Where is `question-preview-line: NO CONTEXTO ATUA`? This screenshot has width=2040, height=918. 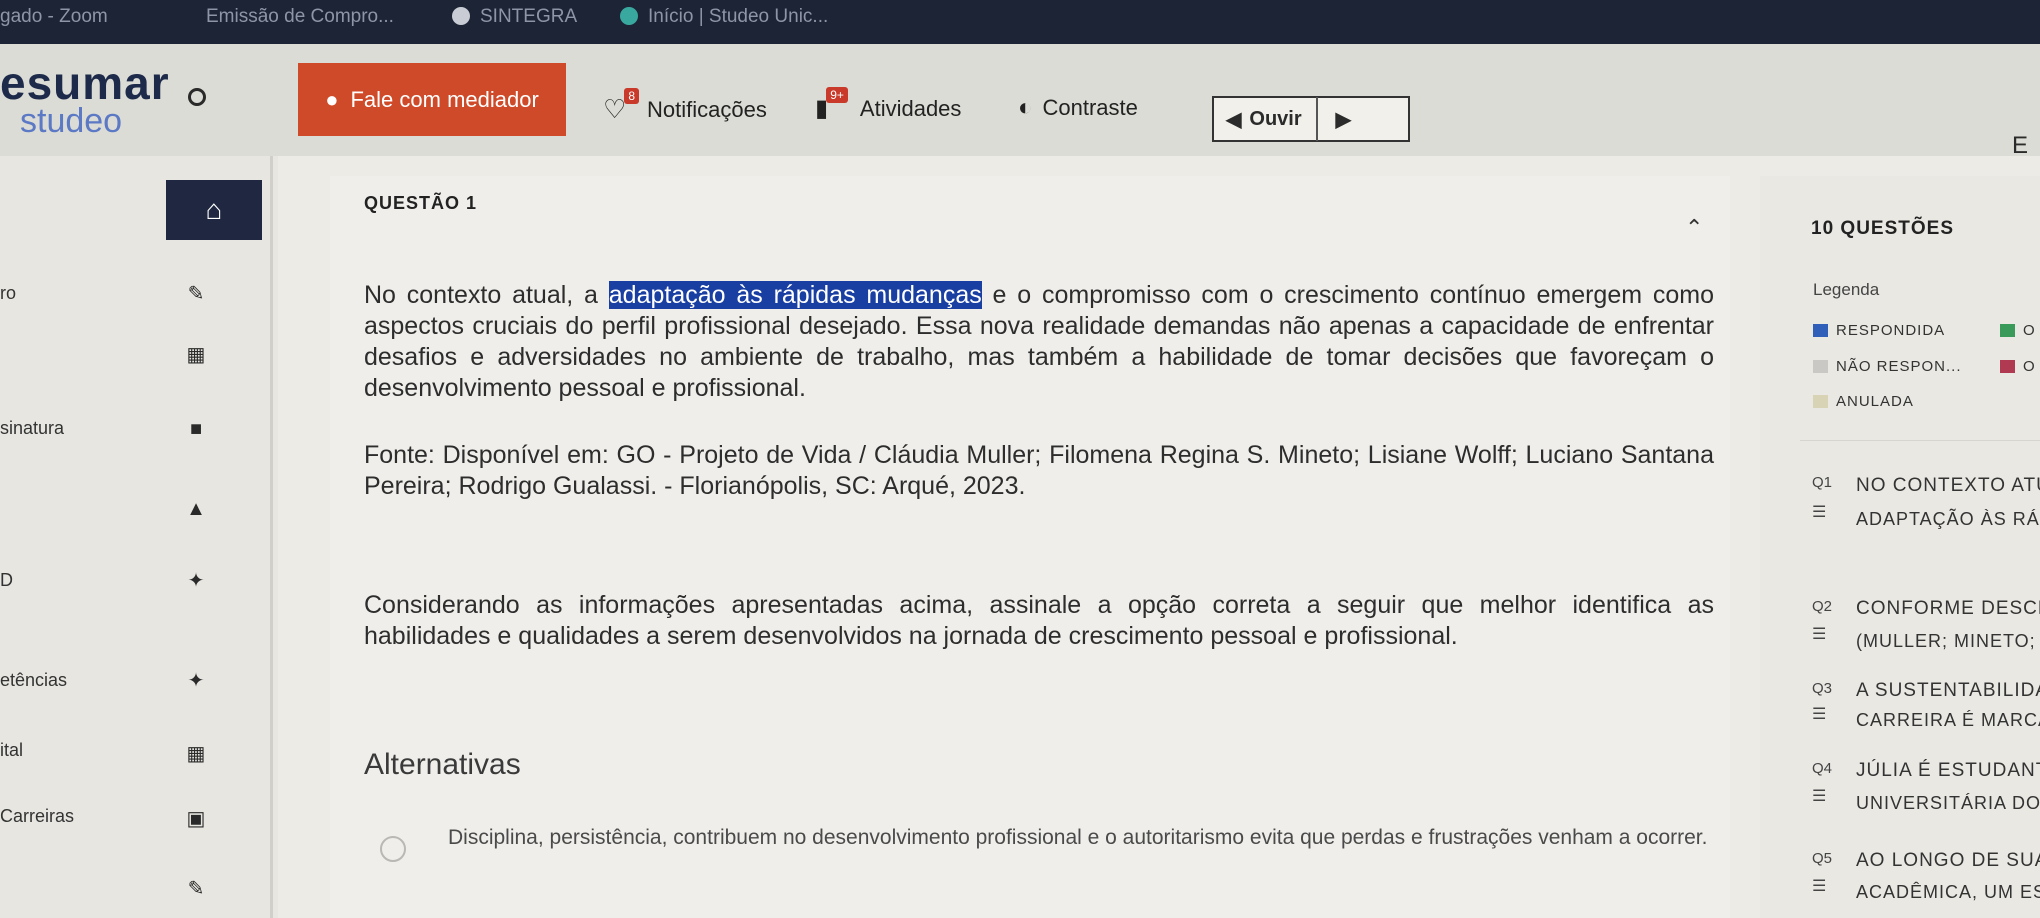
question-preview-line: NO CONTEXTO ATUA is located at coordinates (1948, 486).